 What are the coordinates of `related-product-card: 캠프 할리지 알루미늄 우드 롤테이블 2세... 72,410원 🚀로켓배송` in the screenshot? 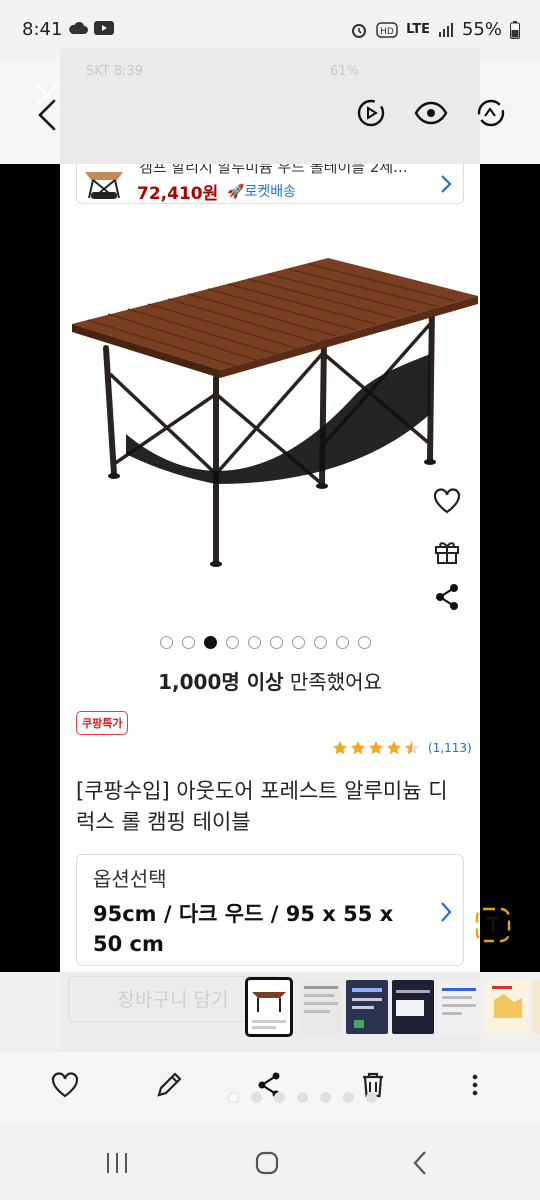 It's located at (270, 184).